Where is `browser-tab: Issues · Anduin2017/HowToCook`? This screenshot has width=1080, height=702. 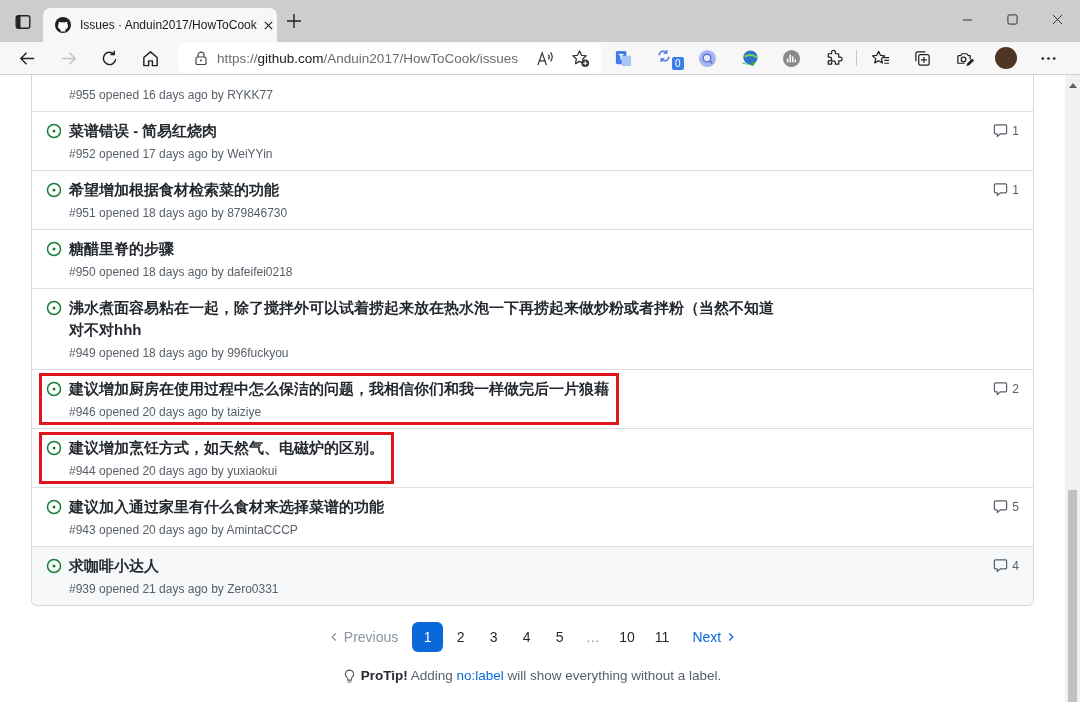
browser-tab: Issues · Anduin2017/HowToCook is located at coordinates (160, 25).